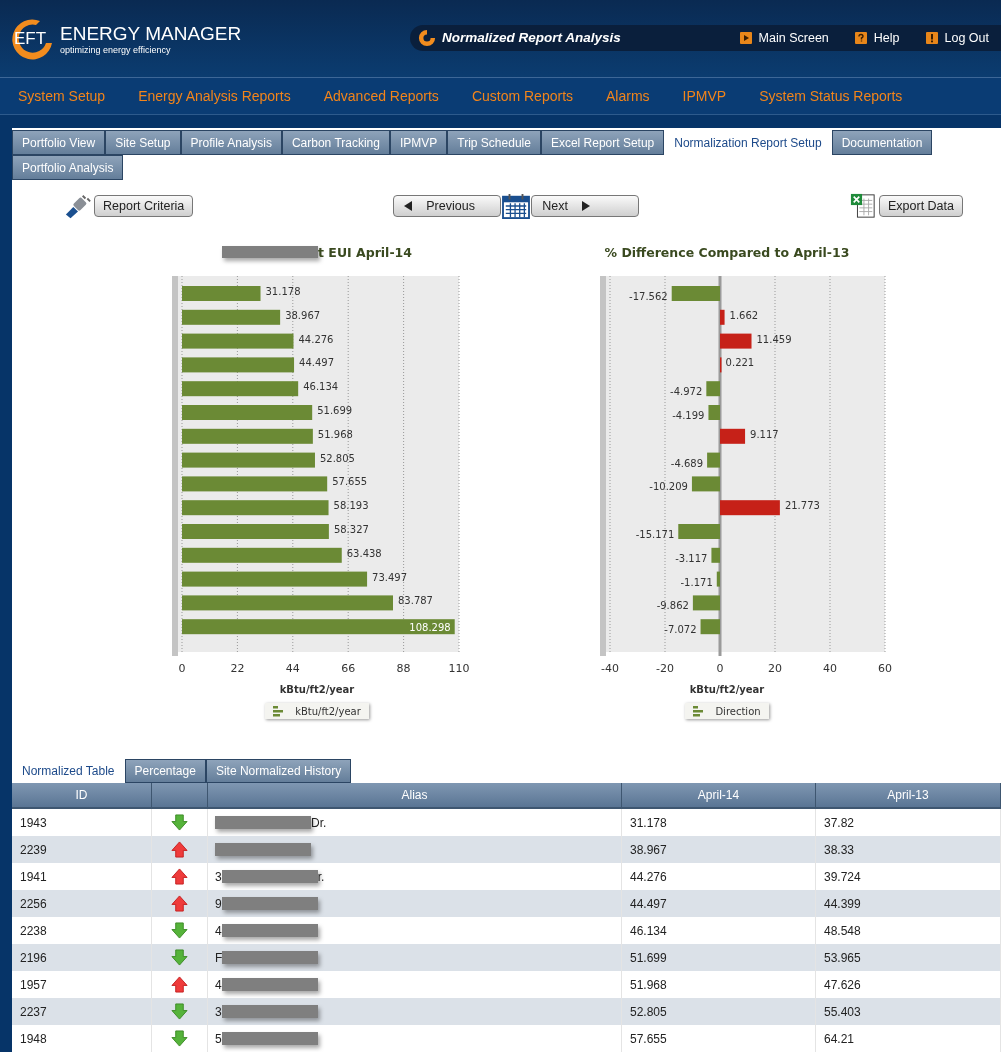 Image resolution: width=1001 pixels, height=1052 pixels. Describe the element at coordinates (335, 410) in the screenshot. I see `data-label: 51.699` at that location.